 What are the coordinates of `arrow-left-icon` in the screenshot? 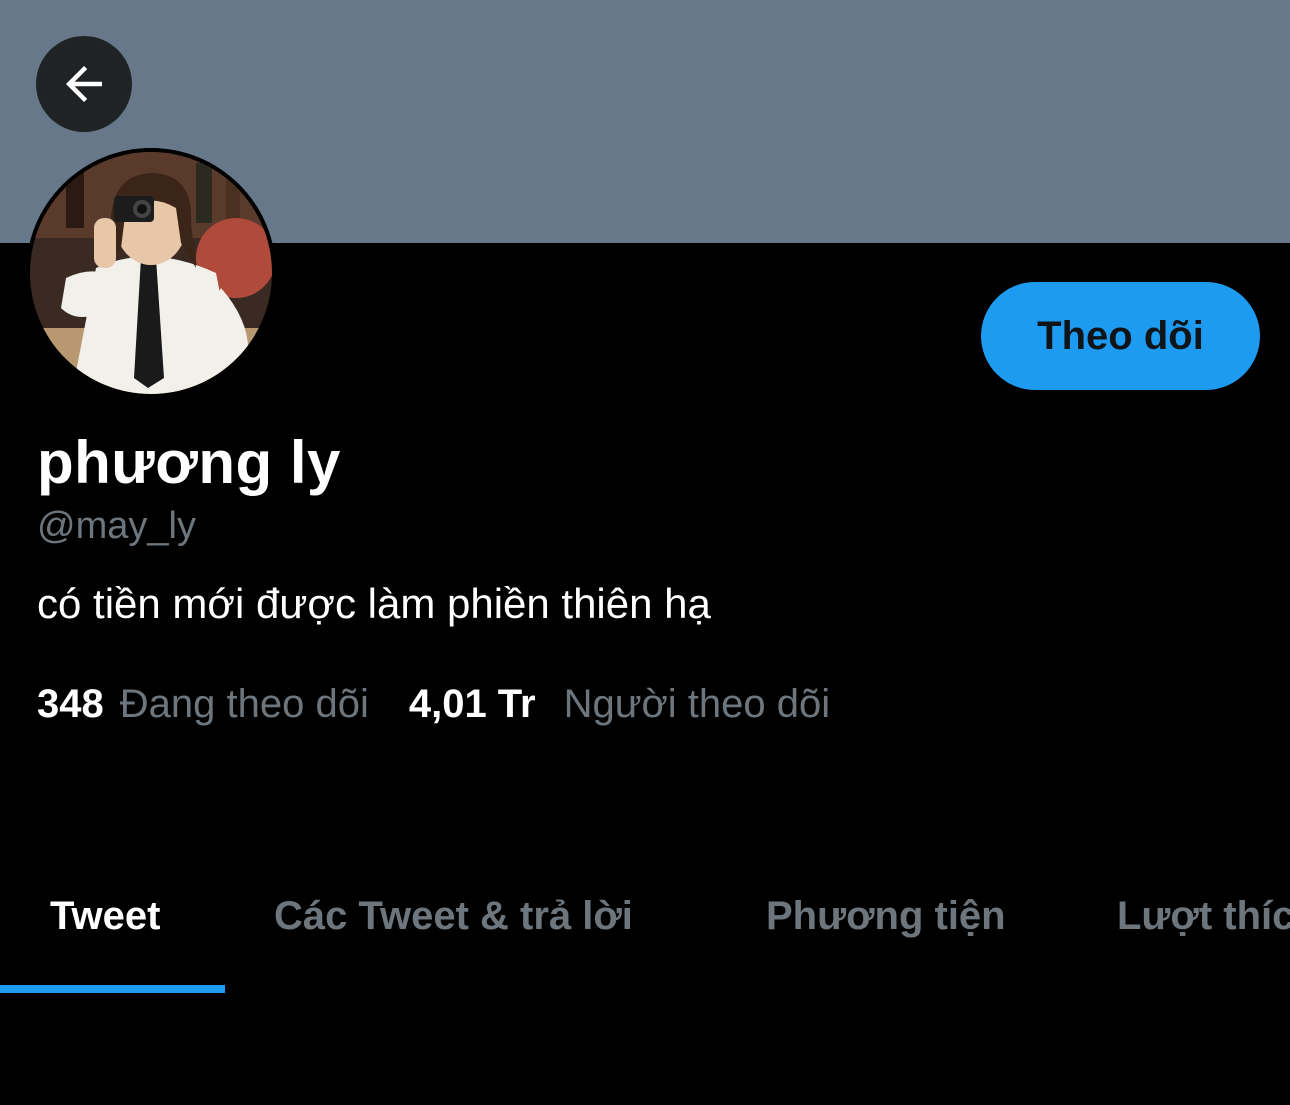 It's located at (84, 84).